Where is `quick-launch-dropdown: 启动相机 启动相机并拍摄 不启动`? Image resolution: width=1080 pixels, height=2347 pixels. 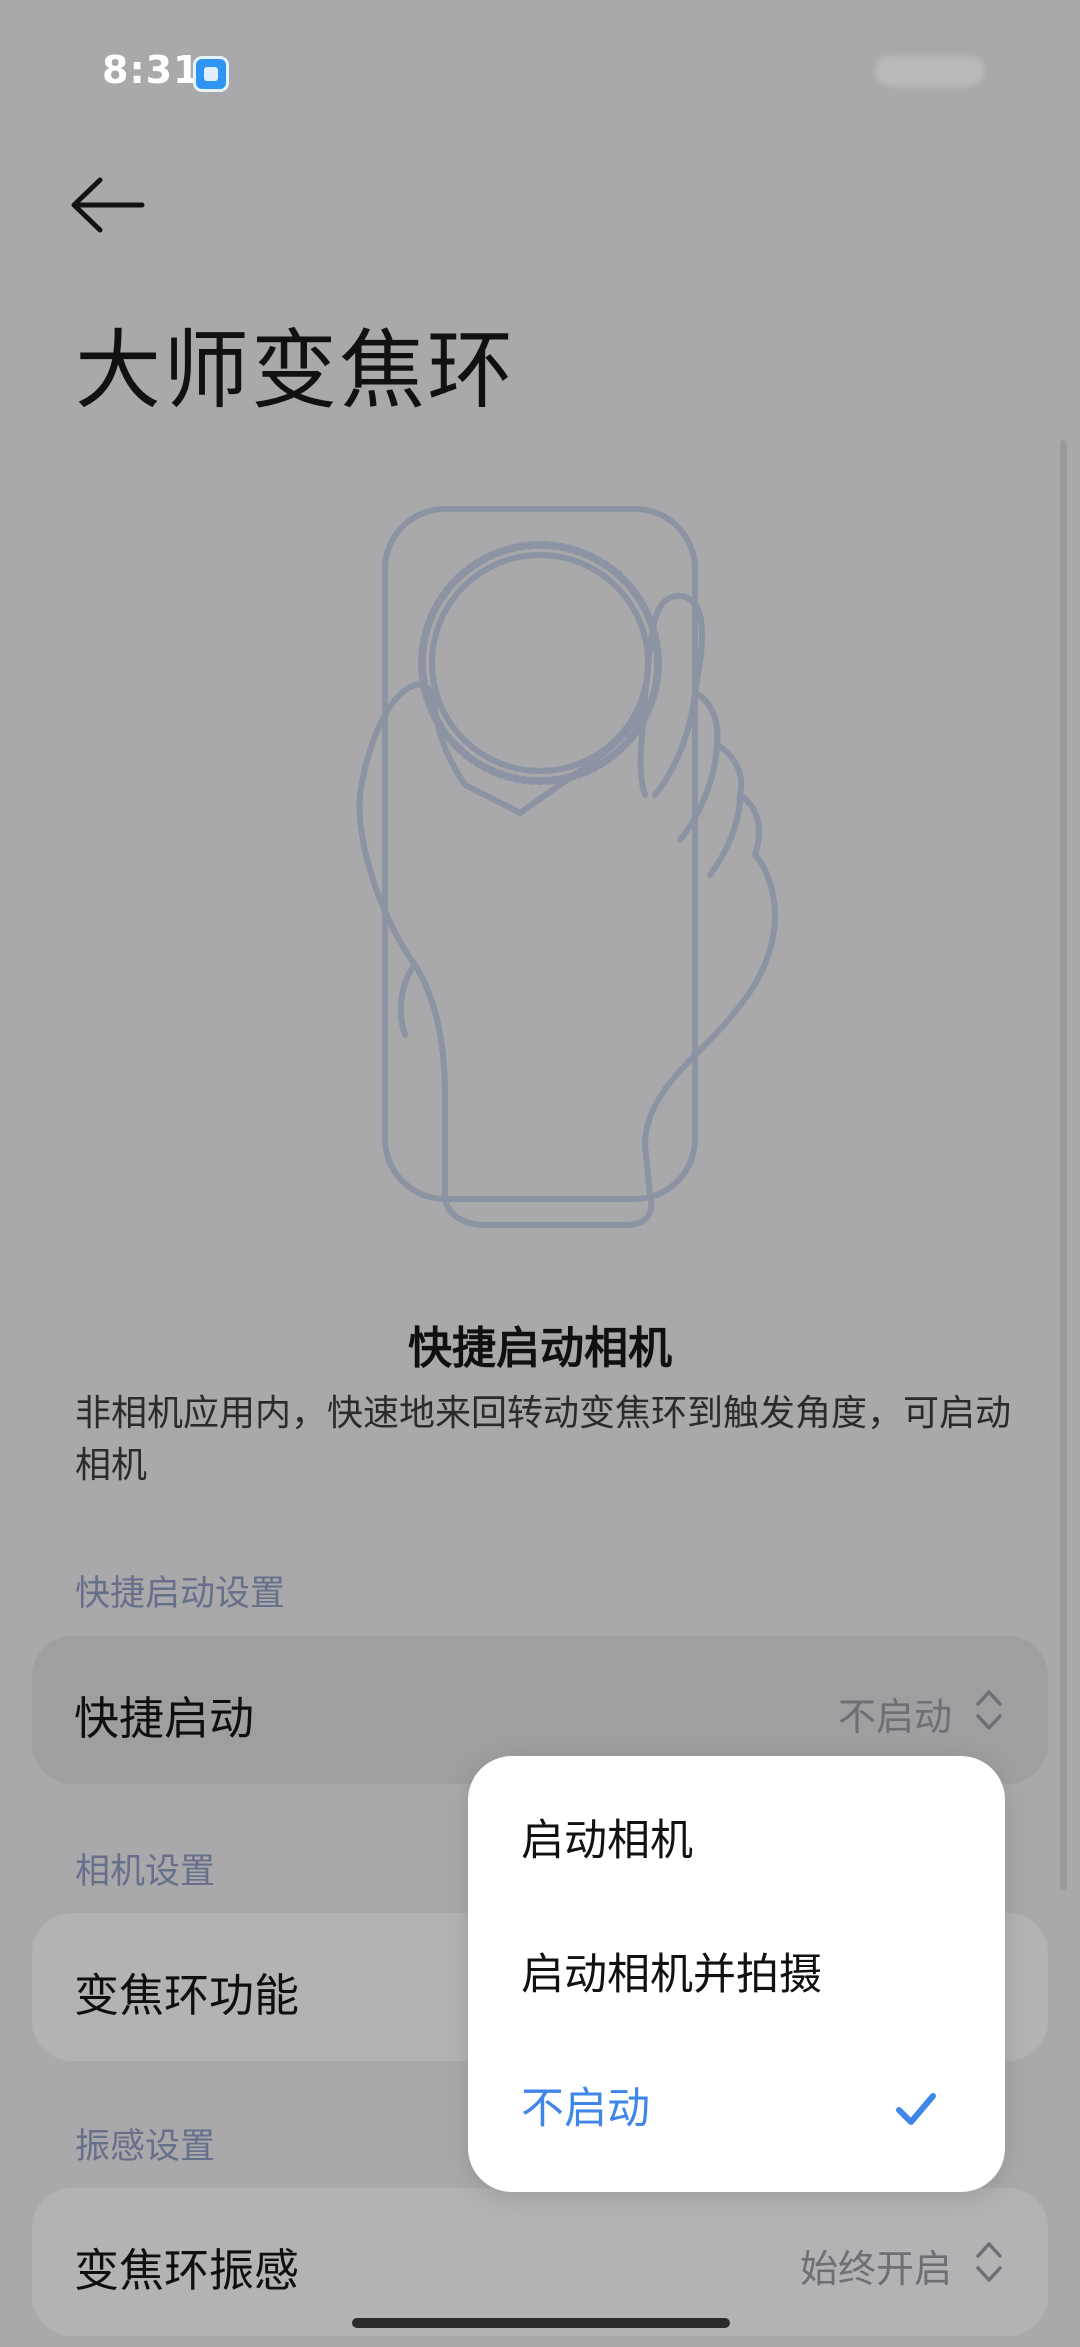 quick-launch-dropdown: 启动相机 启动相机并拍摄 不启动 is located at coordinates (736, 1974).